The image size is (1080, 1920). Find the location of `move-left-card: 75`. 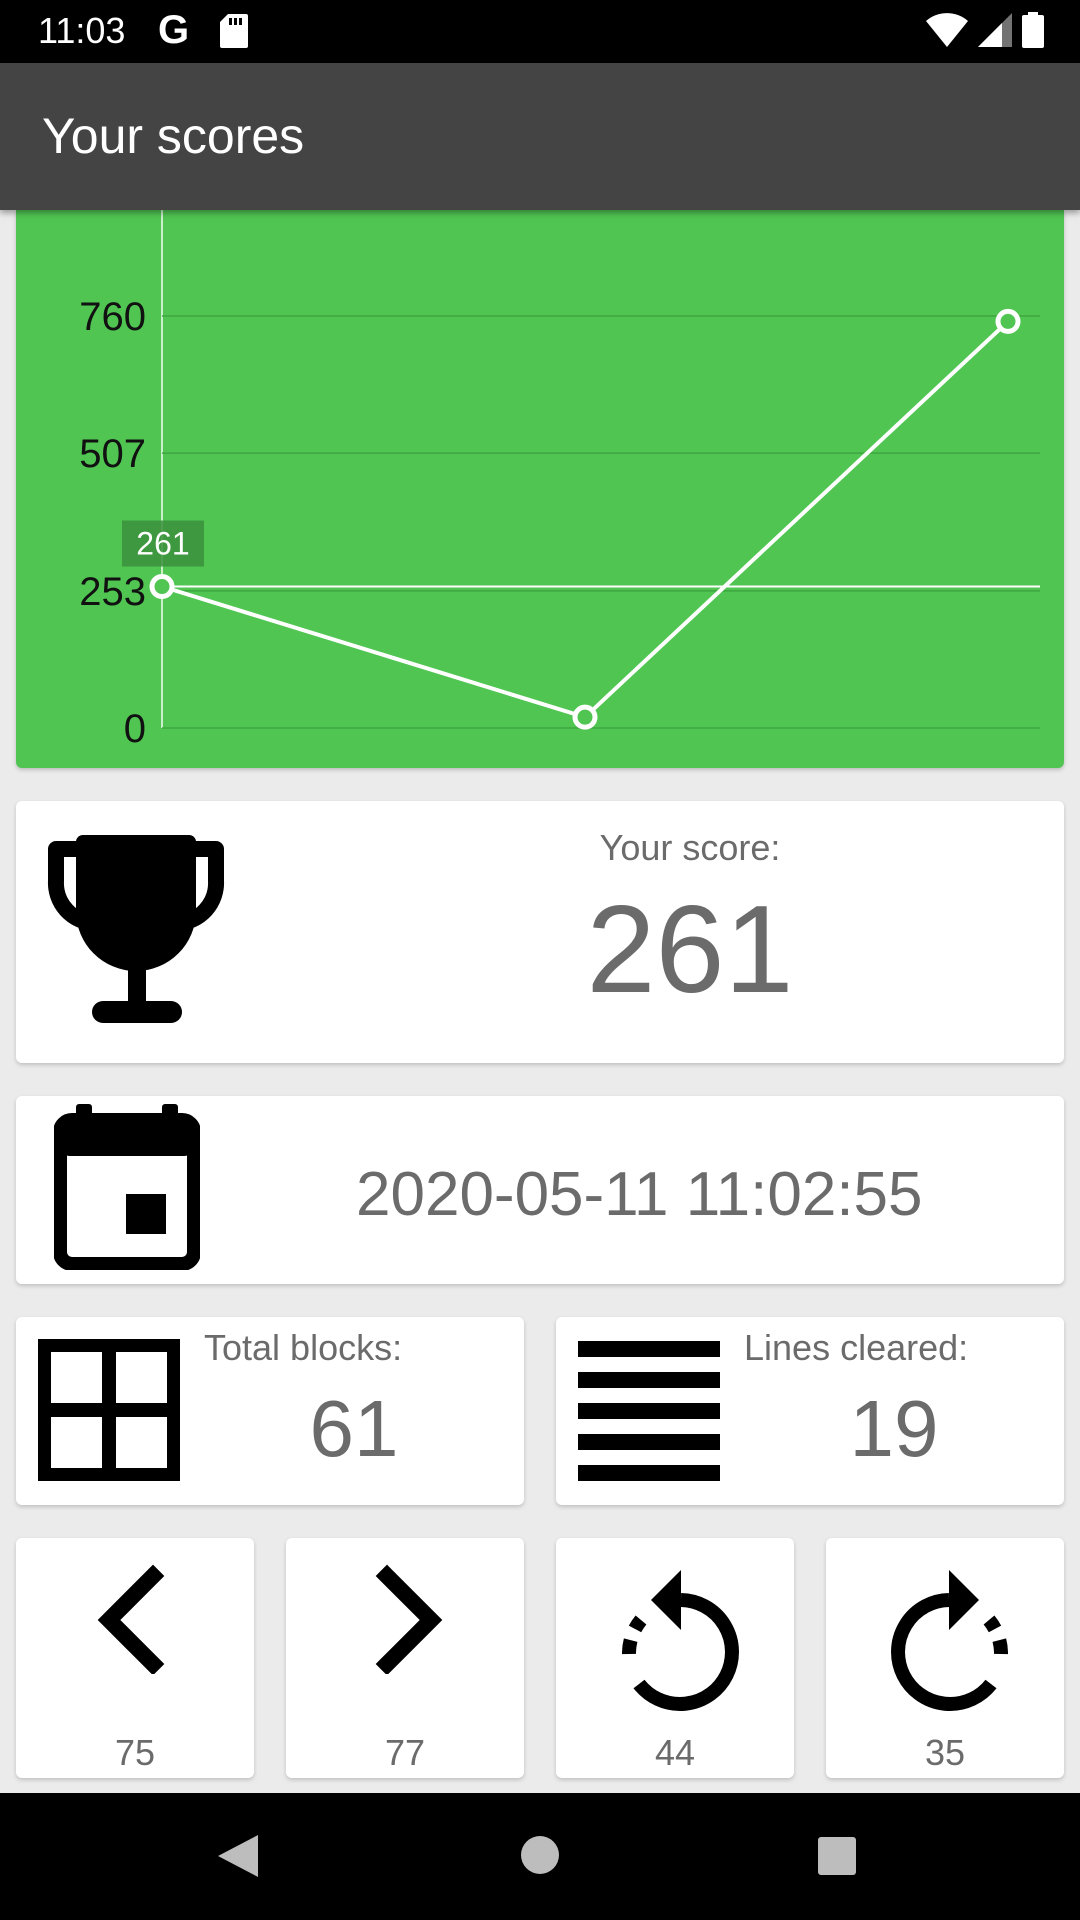

move-left-card: 75 is located at coordinates (135, 1658).